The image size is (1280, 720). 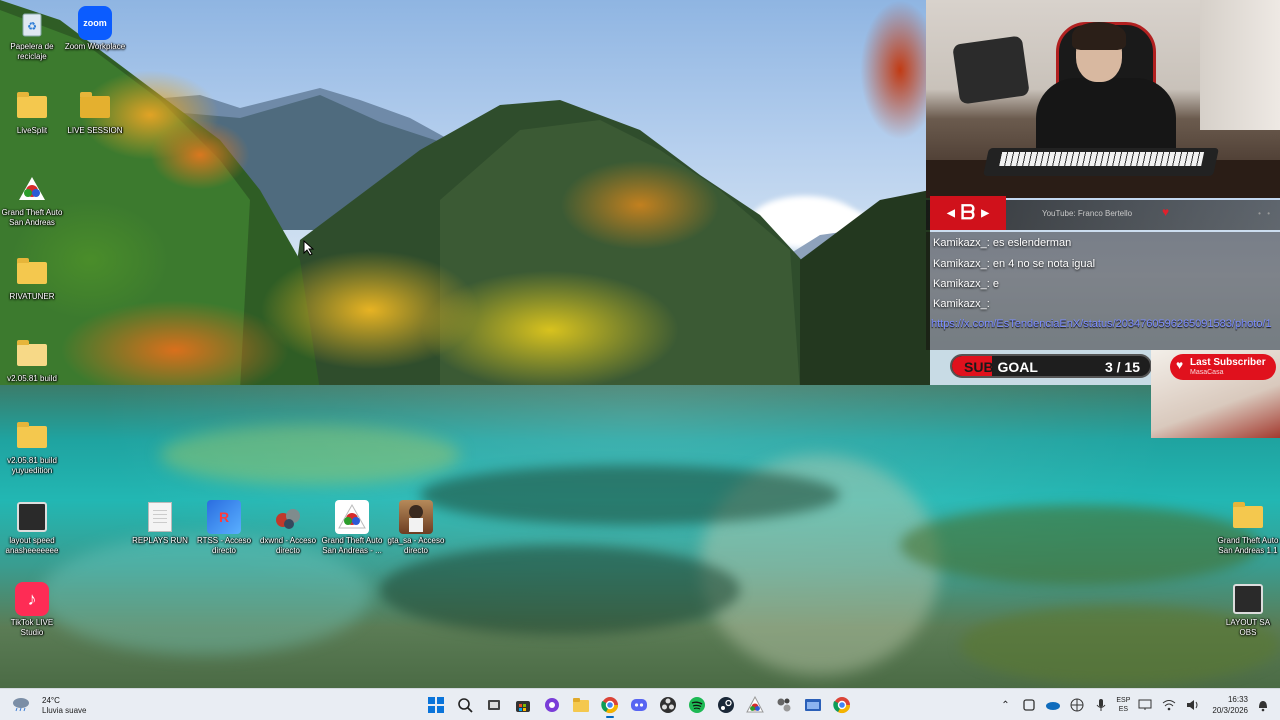 I want to click on desktop-icon-build-yuyu: v2.05.81 build yuyuedition, so click(x=32, y=448).